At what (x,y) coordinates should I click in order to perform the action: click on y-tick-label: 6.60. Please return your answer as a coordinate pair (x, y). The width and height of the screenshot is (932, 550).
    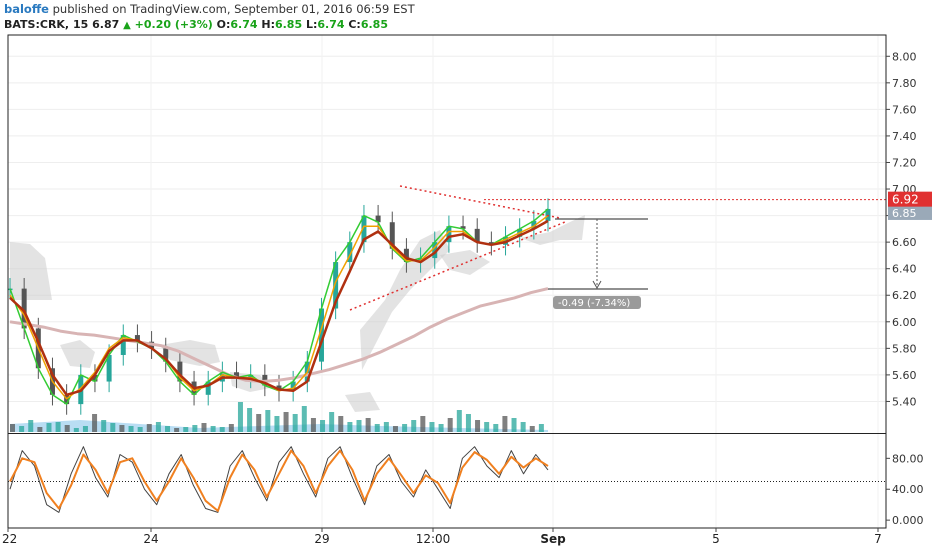
    Looking at the image, I should click on (904, 242).